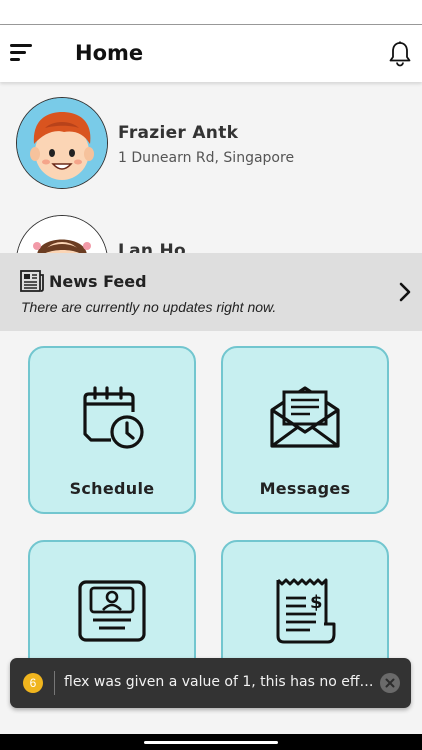 This screenshot has height=750, width=422. What do you see at coordinates (112, 611) in the screenshot?
I see `id-card-icon` at bounding box center [112, 611].